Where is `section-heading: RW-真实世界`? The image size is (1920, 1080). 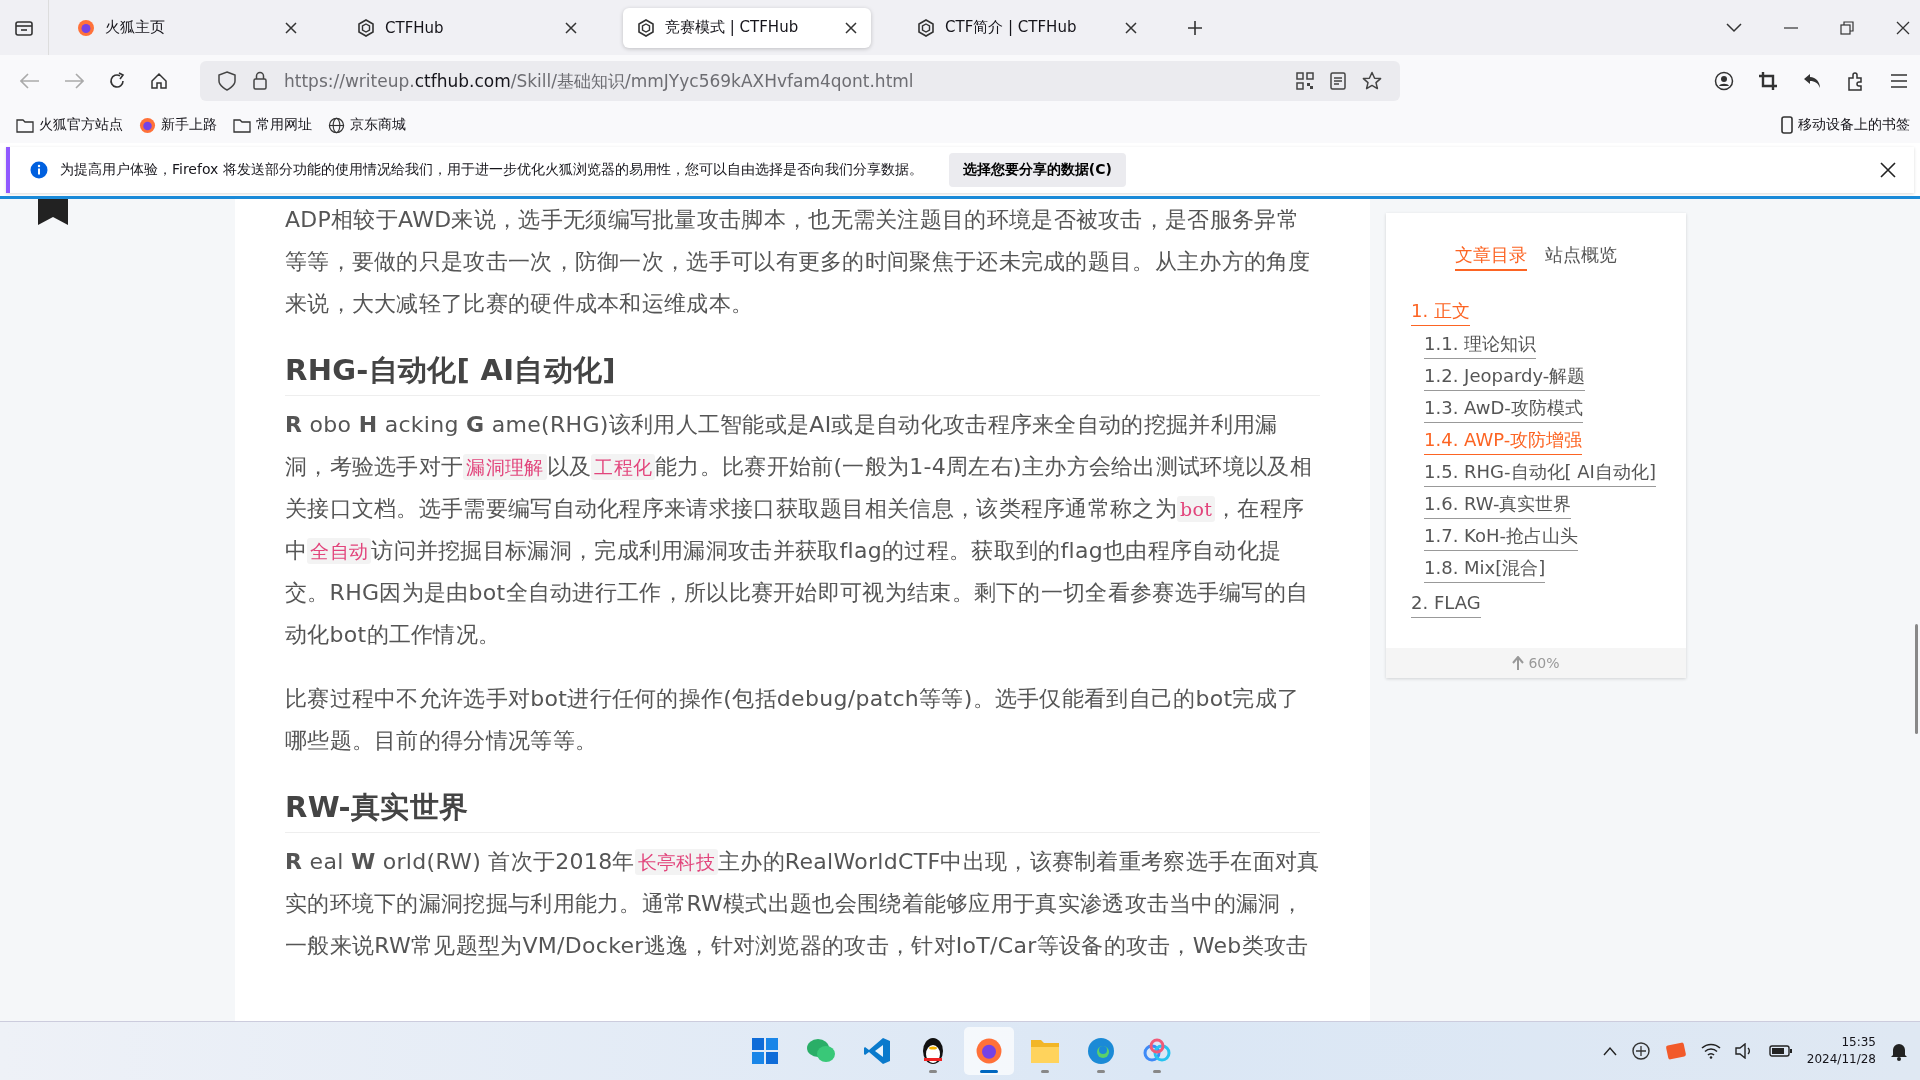
section-heading: RW-真实世界 is located at coordinates (802, 809).